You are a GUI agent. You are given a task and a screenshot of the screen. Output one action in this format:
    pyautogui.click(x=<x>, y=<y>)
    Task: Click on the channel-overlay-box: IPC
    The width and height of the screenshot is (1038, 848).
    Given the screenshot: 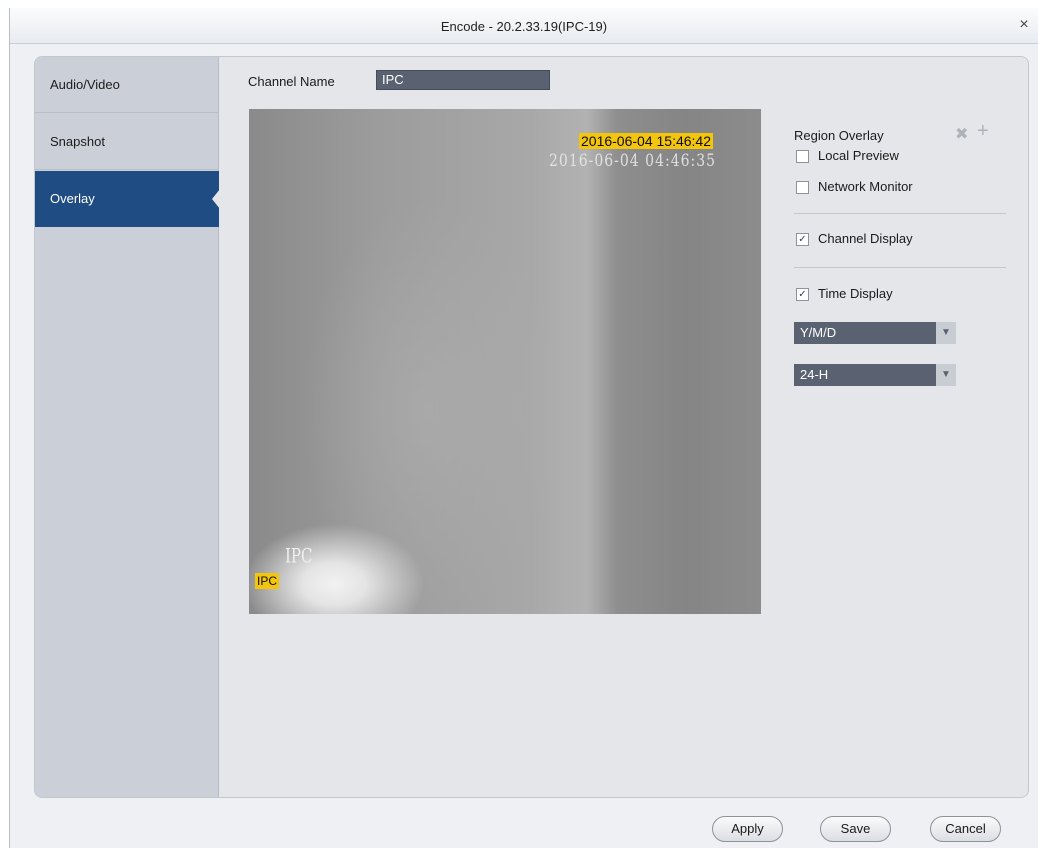 What is the action you would take?
    pyautogui.click(x=267, y=581)
    